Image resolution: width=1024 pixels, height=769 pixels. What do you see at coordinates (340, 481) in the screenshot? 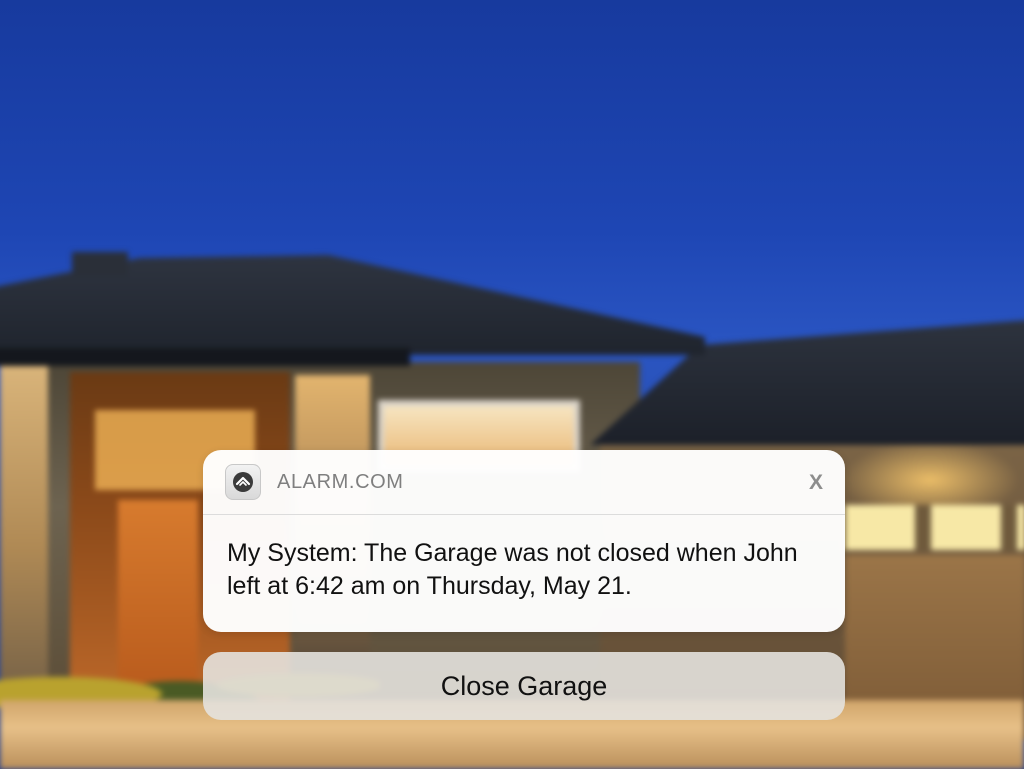
I see `app-name-label: ALARM.COM` at bounding box center [340, 481].